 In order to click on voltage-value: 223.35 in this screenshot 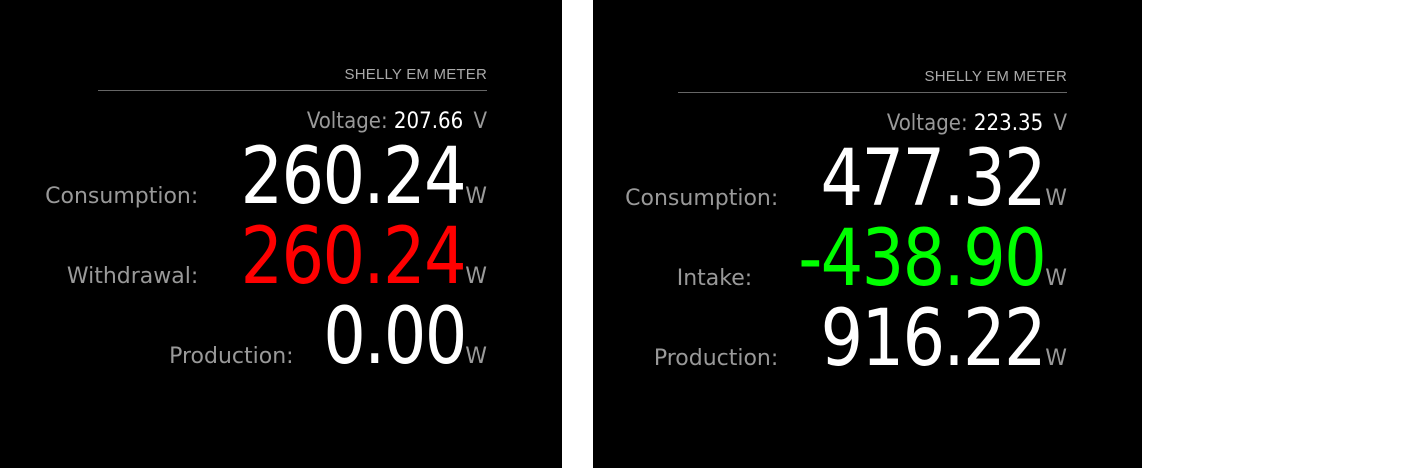, I will do `click(1008, 123)`.